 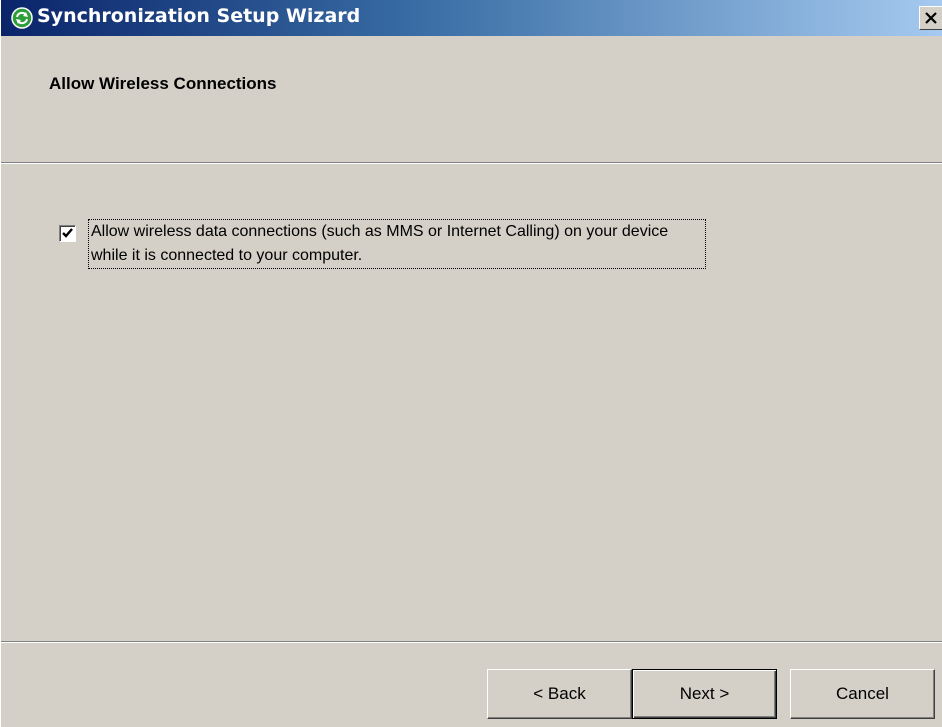 I want to click on back-button: < Back, so click(x=559, y=694).